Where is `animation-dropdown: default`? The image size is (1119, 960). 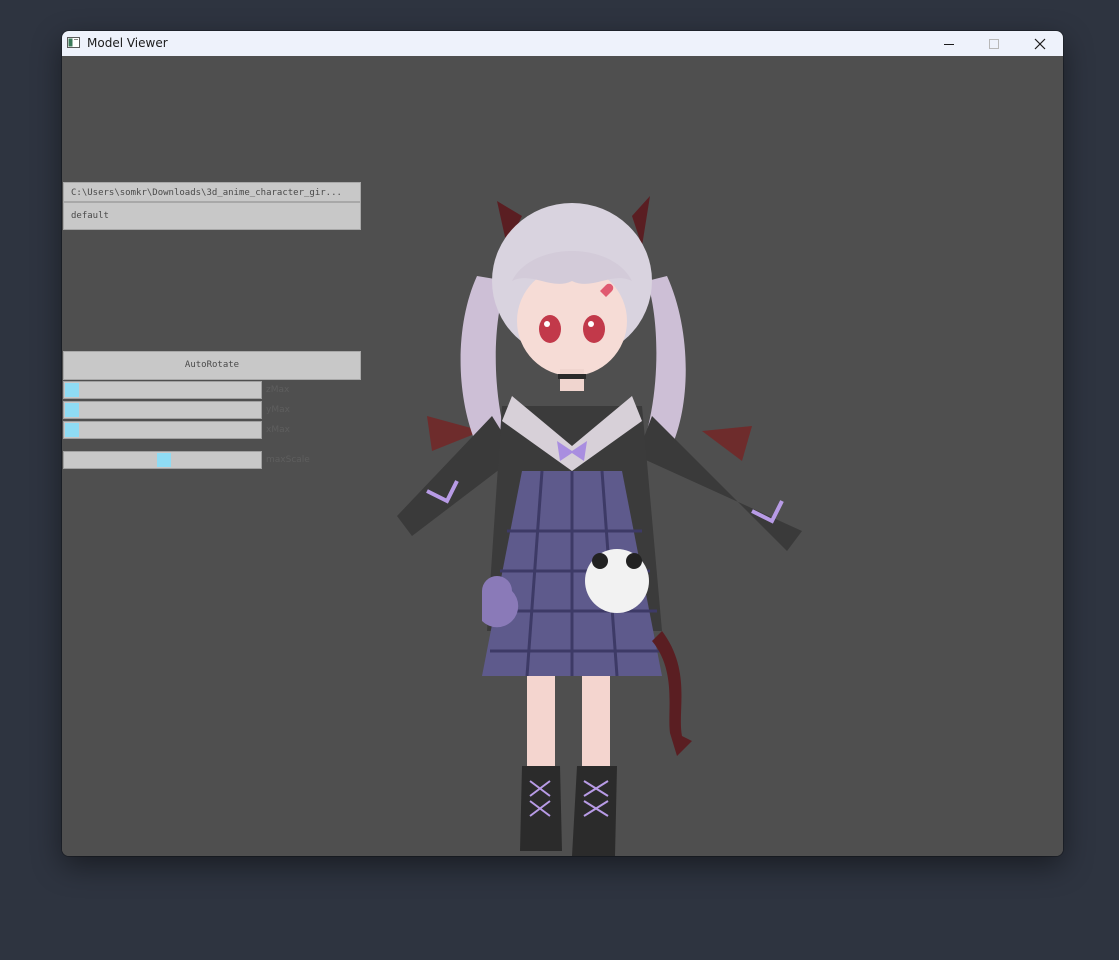 animation-dropdown: default is located at coordinates (212, 216).